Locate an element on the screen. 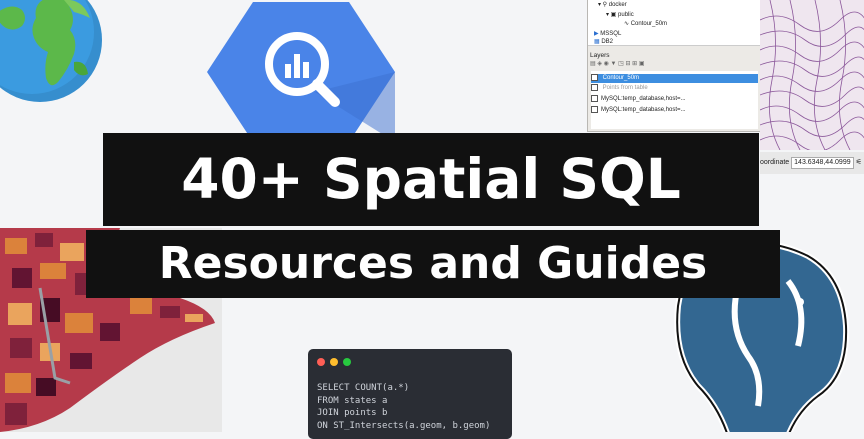  tree-item-contour: ∿ Contour_50m is located at coordinates (645, 24).